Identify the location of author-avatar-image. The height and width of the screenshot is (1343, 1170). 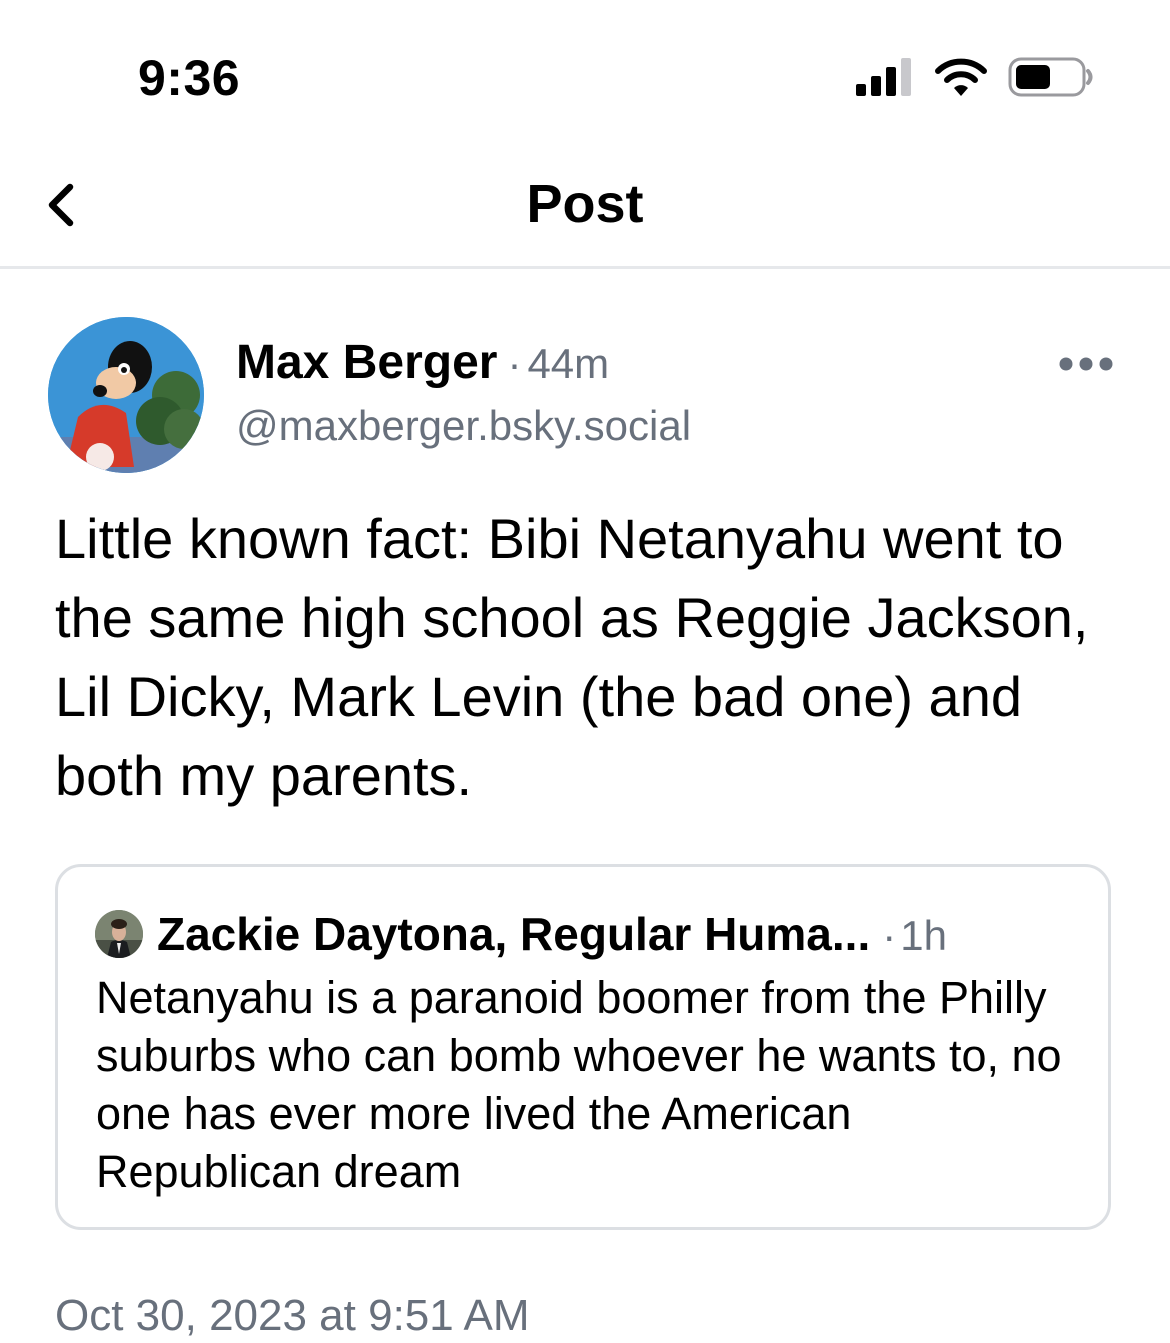
(126, 395).